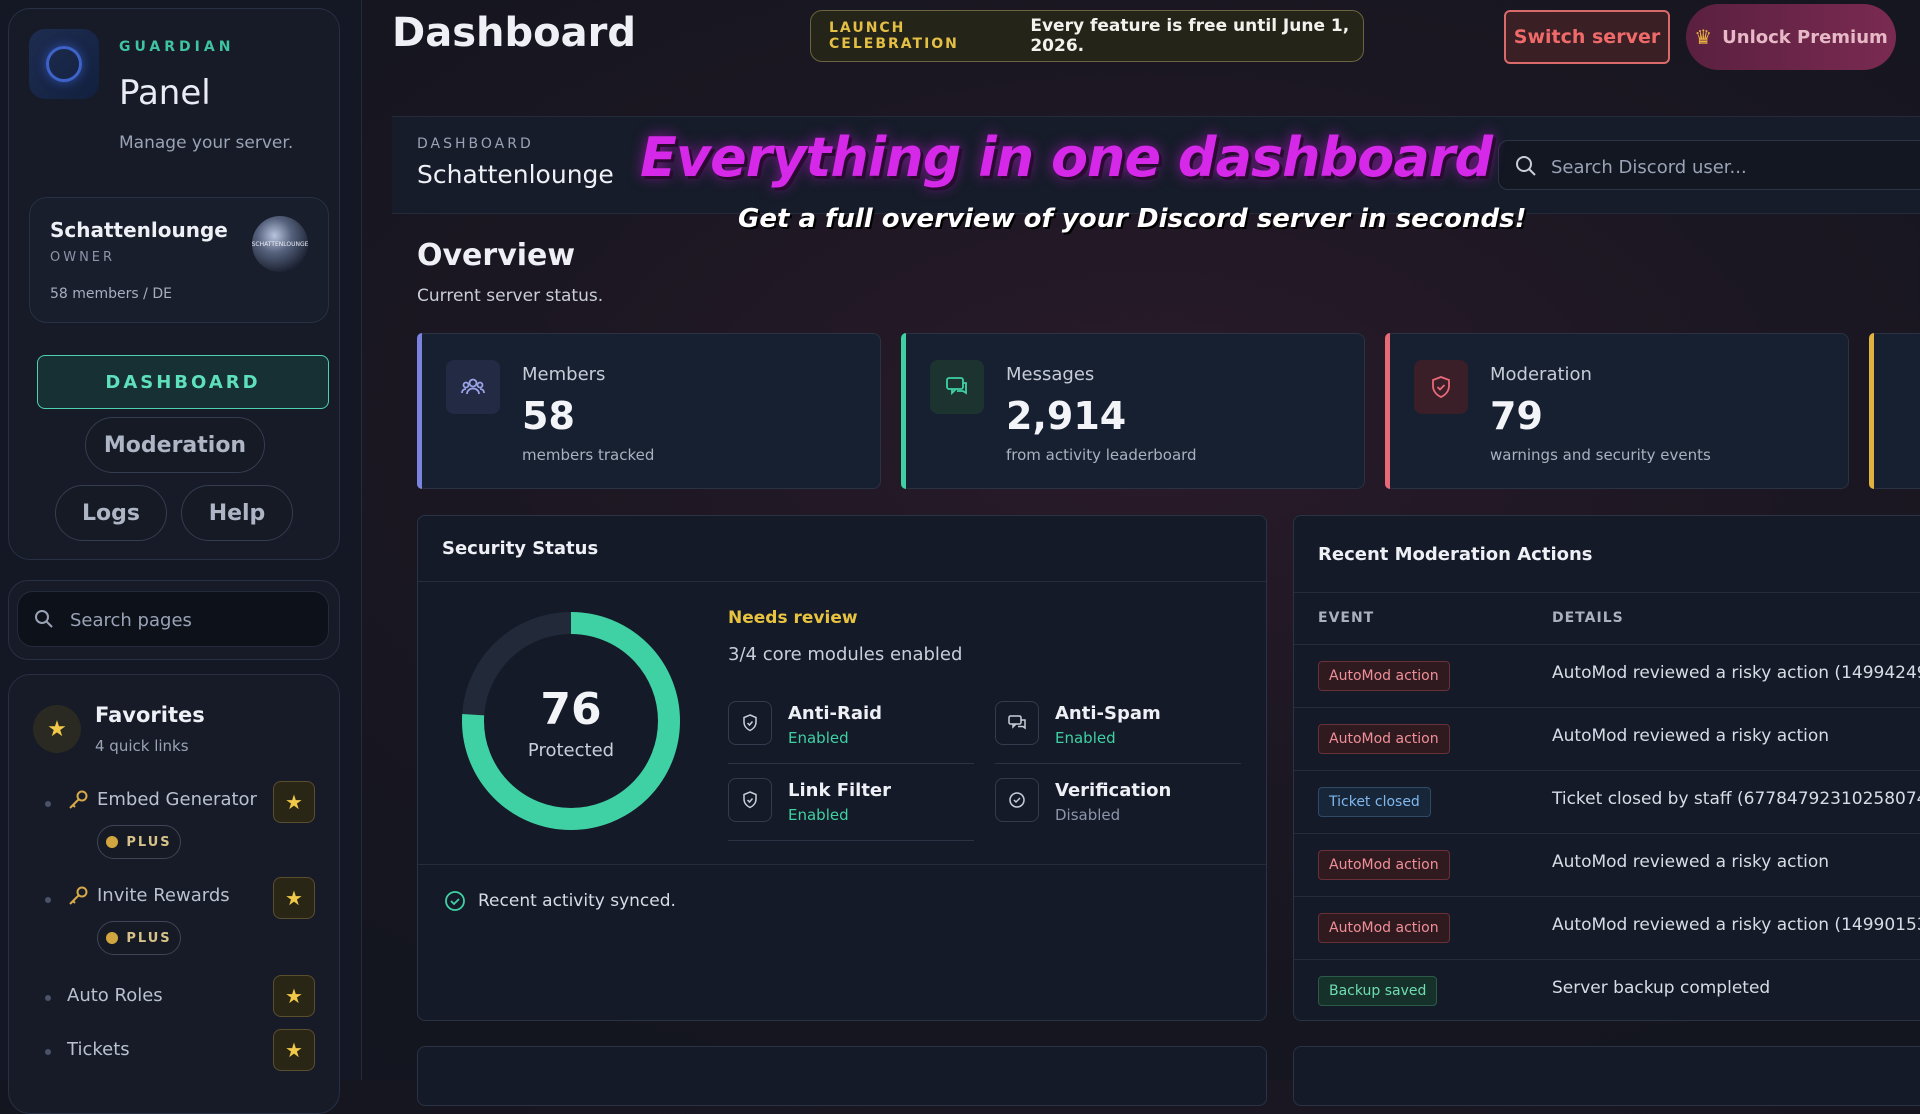 Image resolution: width=1920 pixels, height=1114 pixels. Describe the element at coordinates (560, 901) in the screenshot. I see `sync-status: Recent activity synced.` at that location.